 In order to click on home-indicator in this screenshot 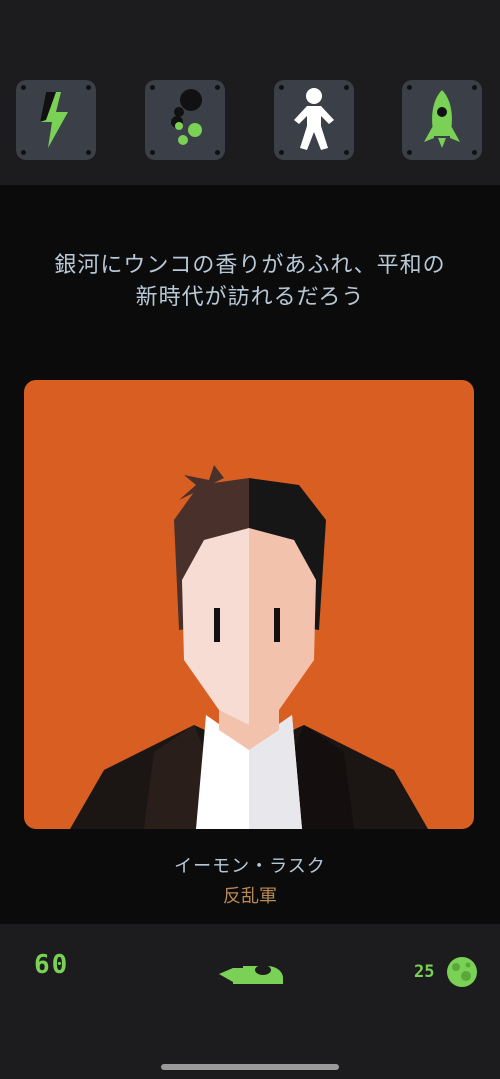, I will do `click(250, 1067)`.